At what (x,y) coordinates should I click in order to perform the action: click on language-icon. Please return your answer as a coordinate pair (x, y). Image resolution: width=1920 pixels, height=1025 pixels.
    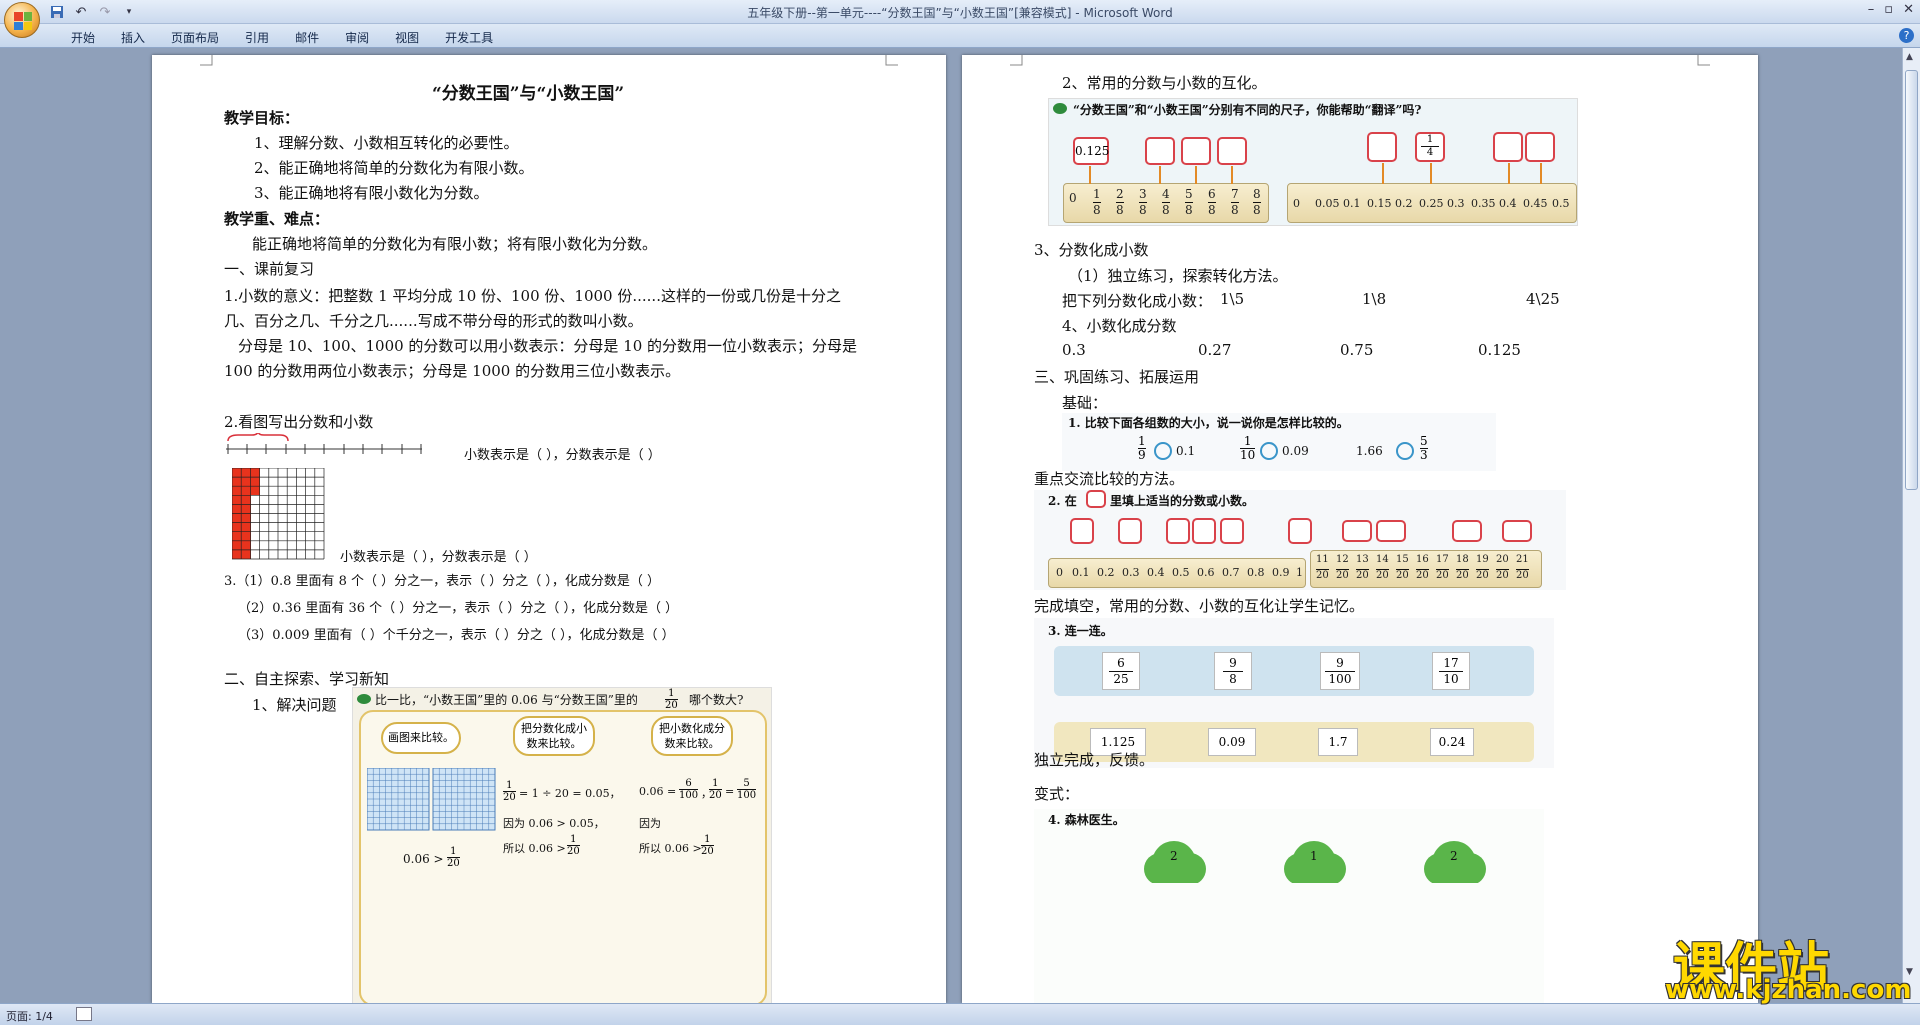
    Looking at the image, I should click on (84, 1014).